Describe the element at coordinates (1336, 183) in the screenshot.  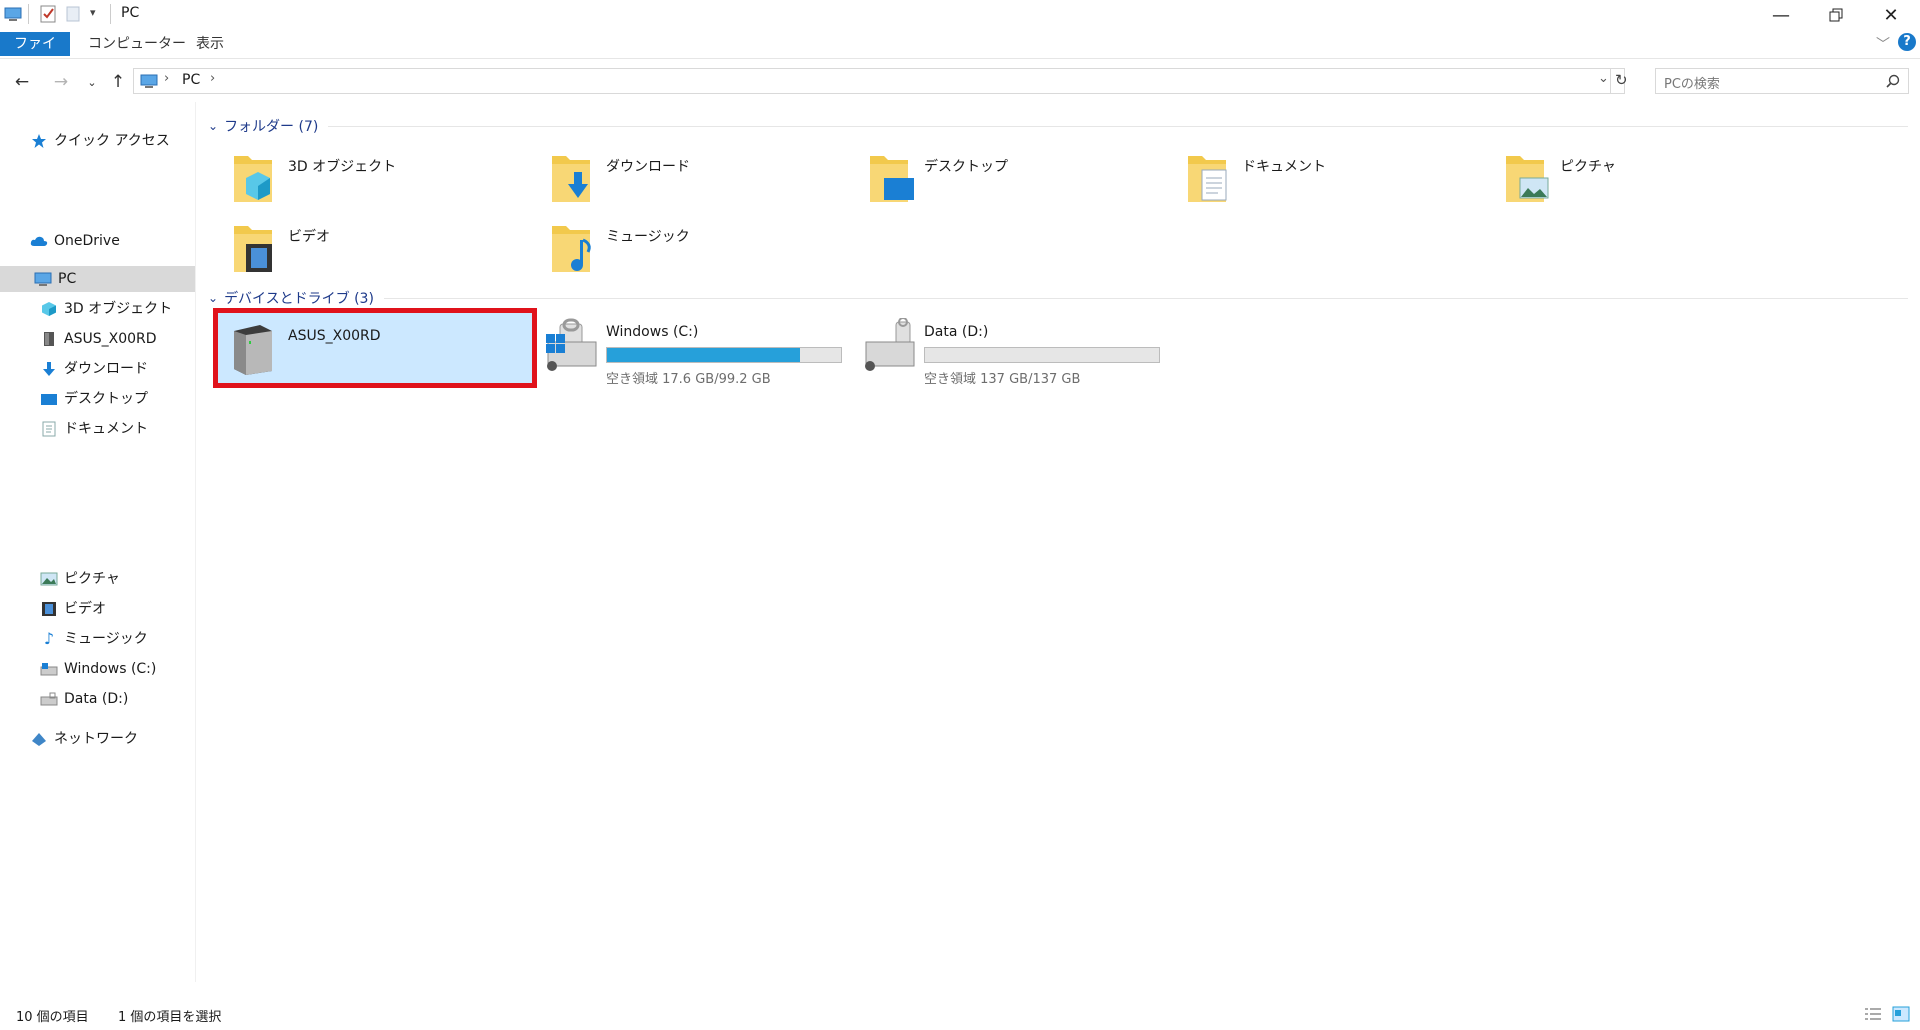
I see `folder-documents: ドキュメント` at that location.